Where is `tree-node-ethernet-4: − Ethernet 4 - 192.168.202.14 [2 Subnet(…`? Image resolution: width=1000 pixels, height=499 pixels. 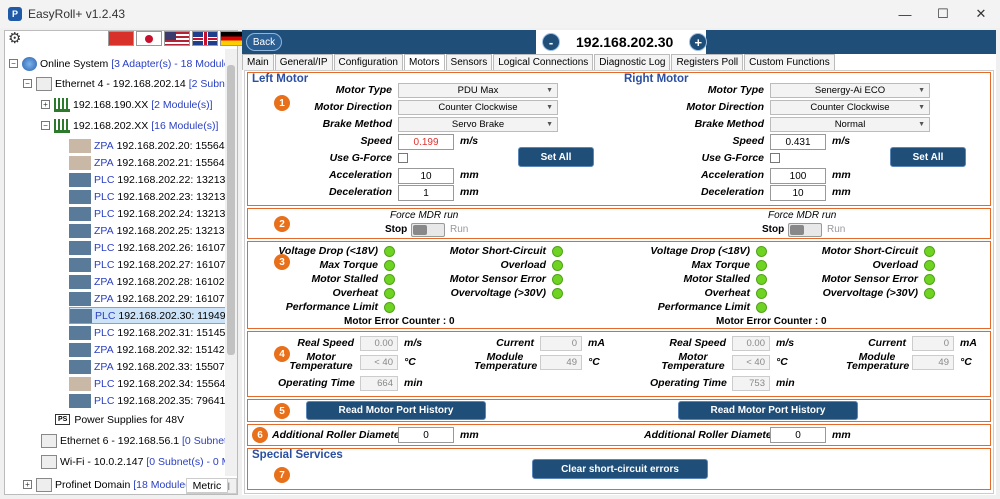
tree-node-ethernet-4: − Ethernet 4 - 192.168.202.14 [2 Subnet(… is located at coordinates (125, 83).